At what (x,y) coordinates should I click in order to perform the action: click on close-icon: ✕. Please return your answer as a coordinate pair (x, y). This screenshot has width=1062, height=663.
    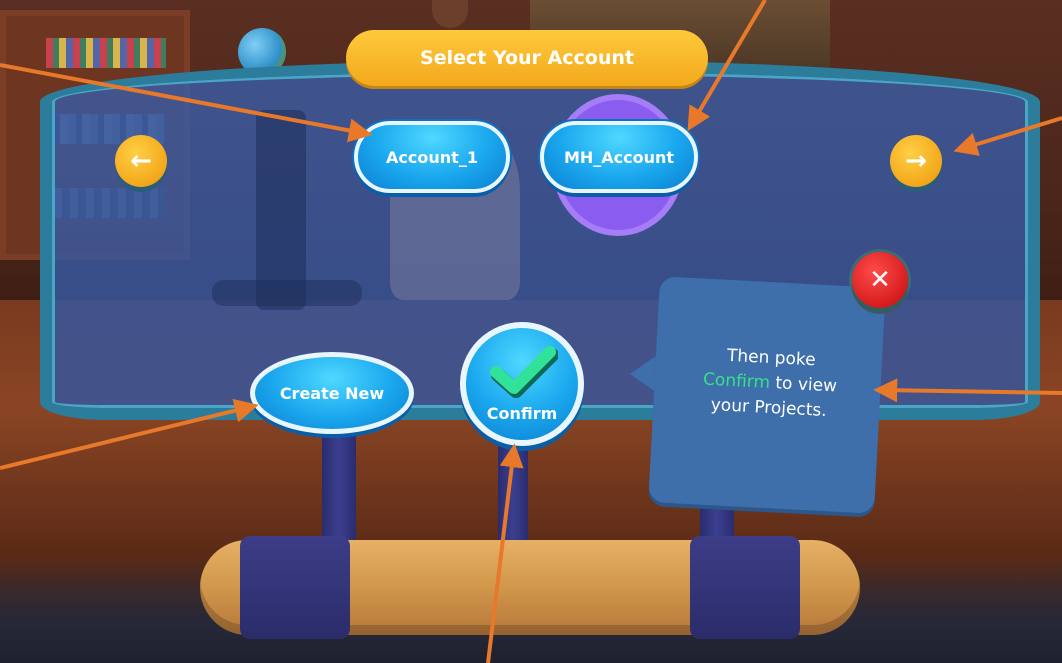
    Looking at the image, I should click on (880, 280).